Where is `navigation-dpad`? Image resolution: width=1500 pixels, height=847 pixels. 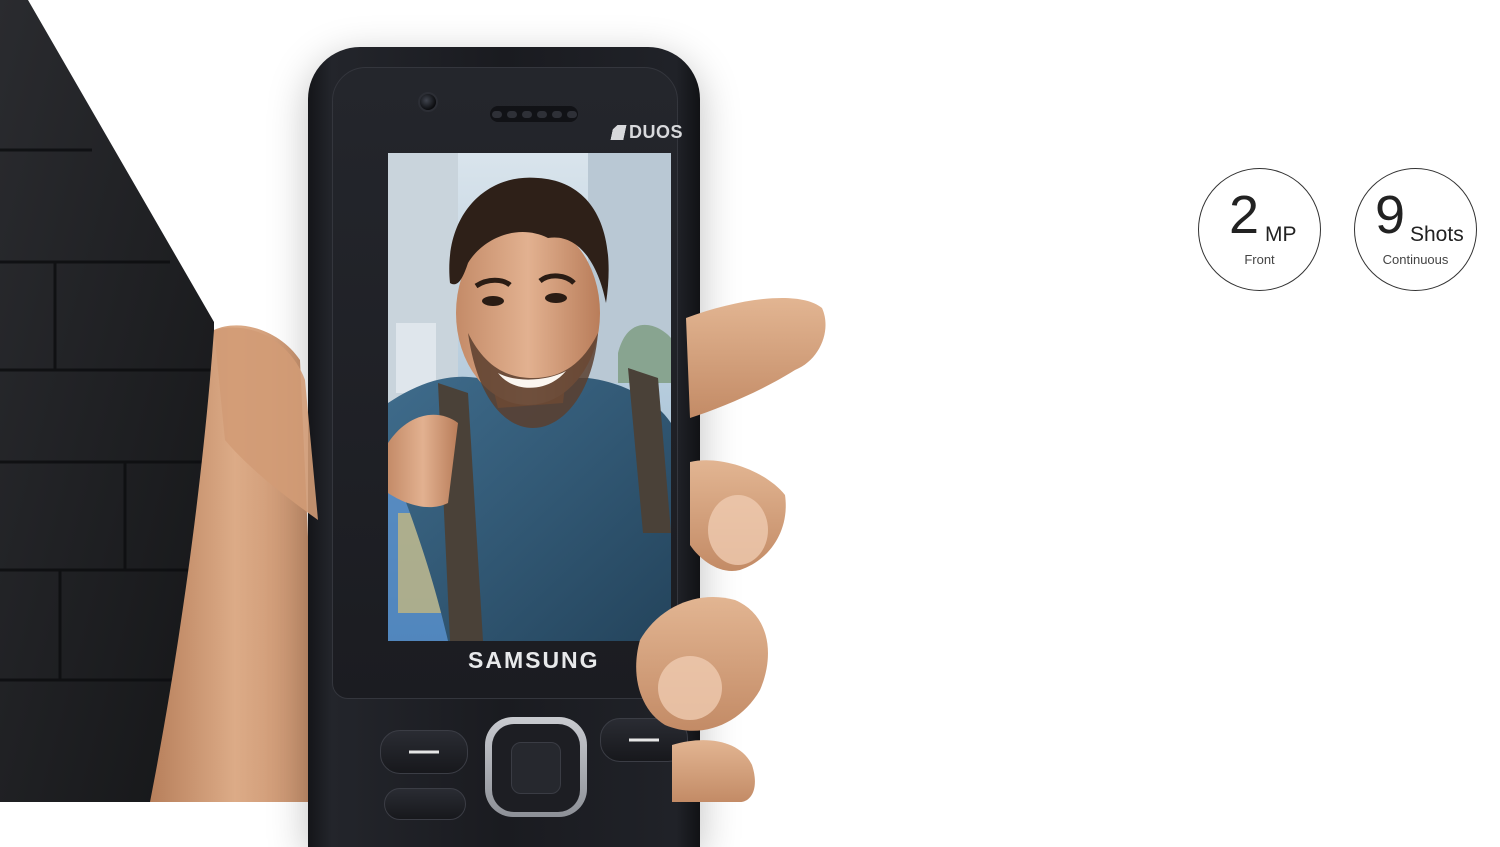 navigation-dpad is located at coordinates (536, 767).